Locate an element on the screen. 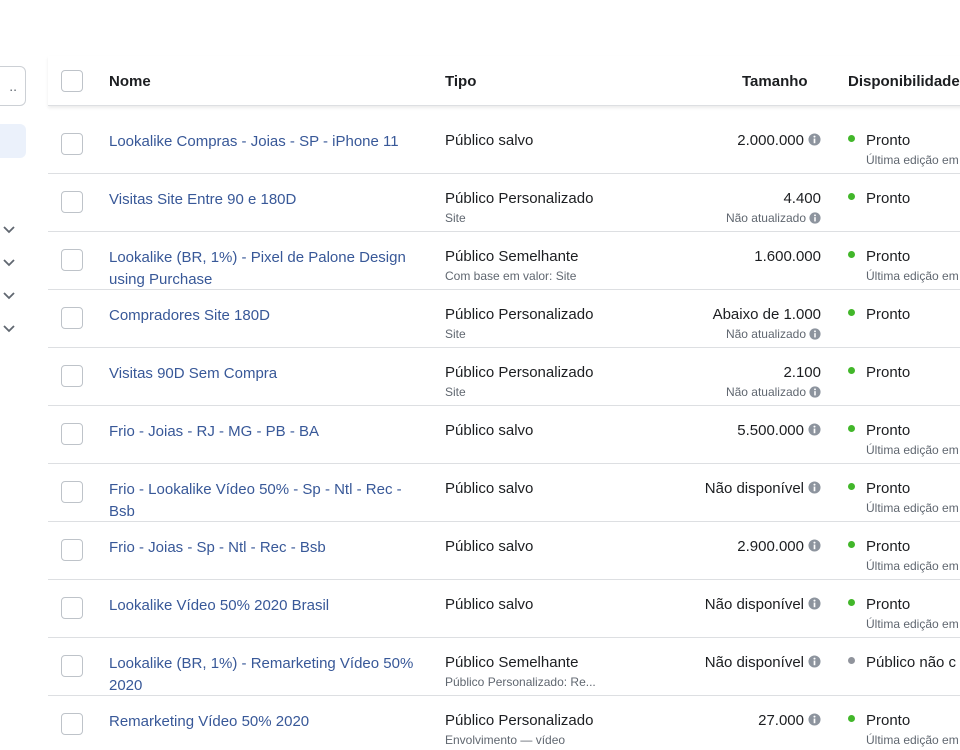  audience-size: 27.000 is located at coordinates (789, 721).